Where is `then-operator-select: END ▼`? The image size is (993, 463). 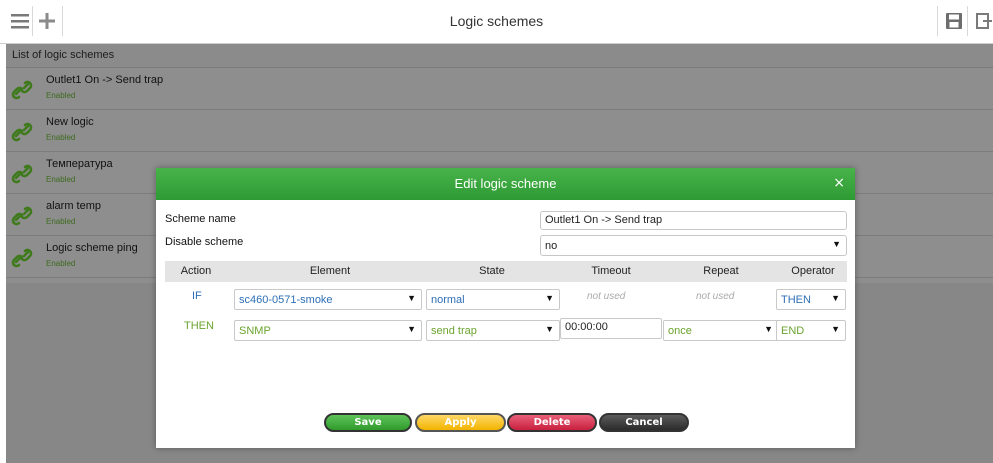 then-operator-select: END ▼ is located at coordinates (811, 330).